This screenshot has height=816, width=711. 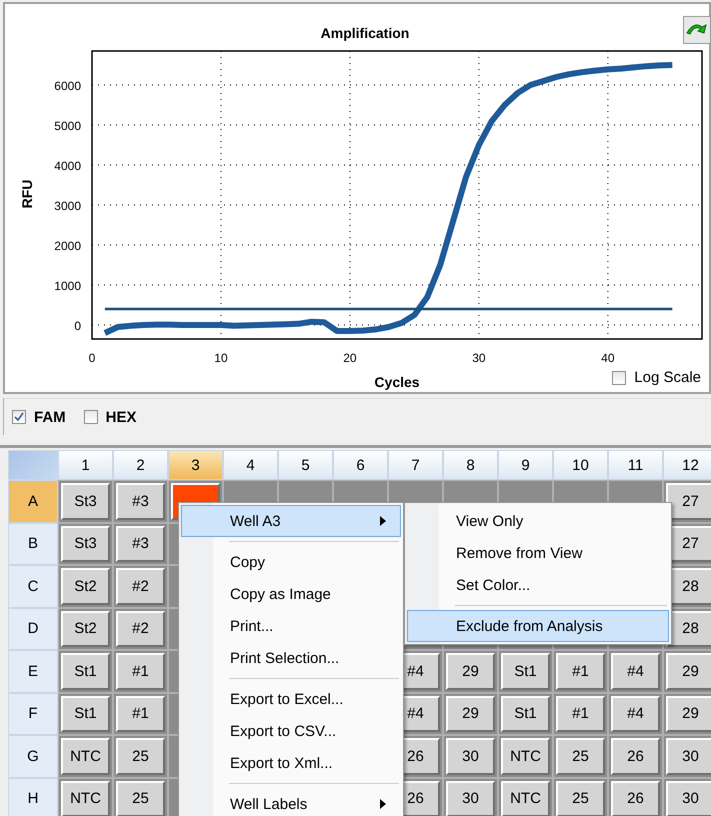 I want to click on row-header: H, so click(x=33, y=797).